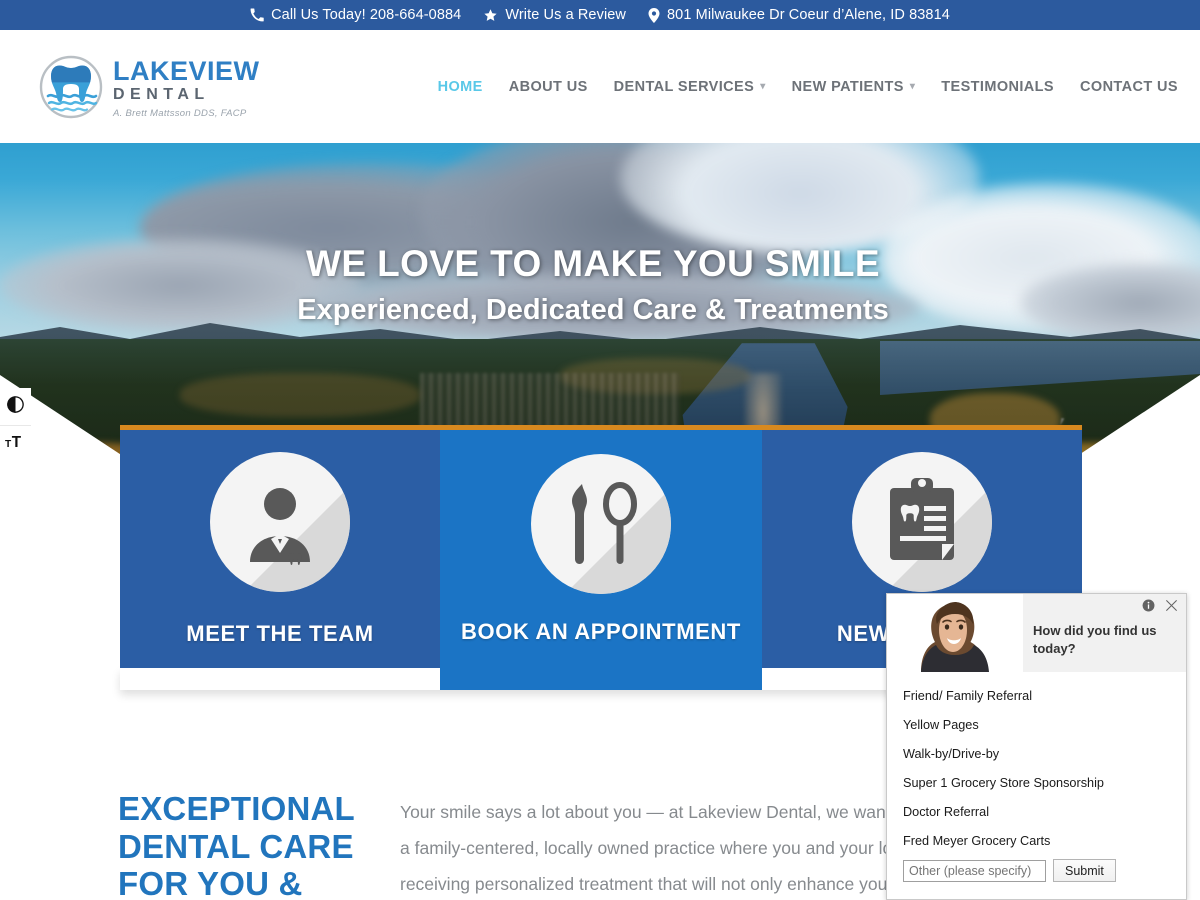 This screenshot has height=900, width=1200. I want to click on nav-label: HOME, so click(460, 86).